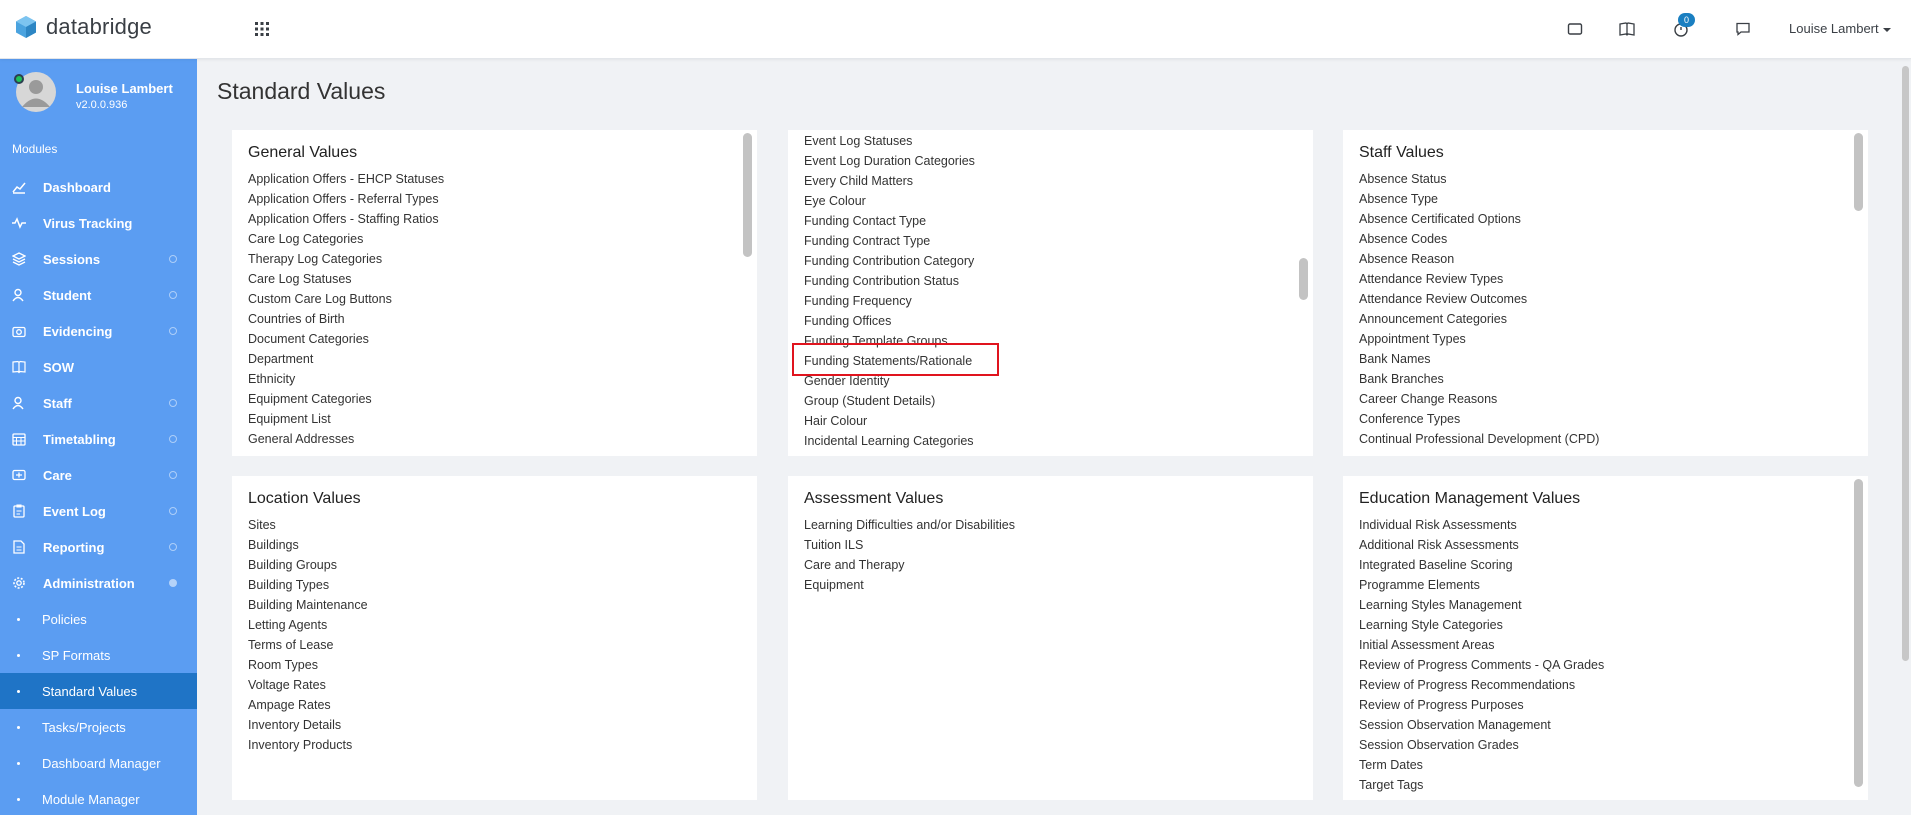 This screenshot has width=1911, height=815. I want to click on standard-value-link: Terms of Lease, so click(308, 645).